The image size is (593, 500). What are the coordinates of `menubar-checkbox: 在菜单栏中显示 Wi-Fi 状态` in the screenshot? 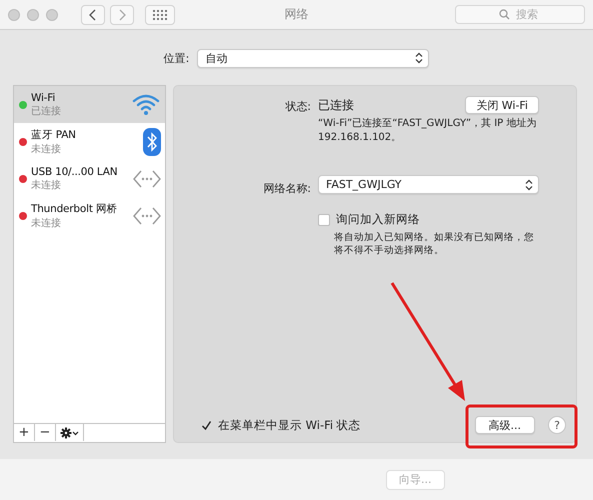 It's located at (280, 425).